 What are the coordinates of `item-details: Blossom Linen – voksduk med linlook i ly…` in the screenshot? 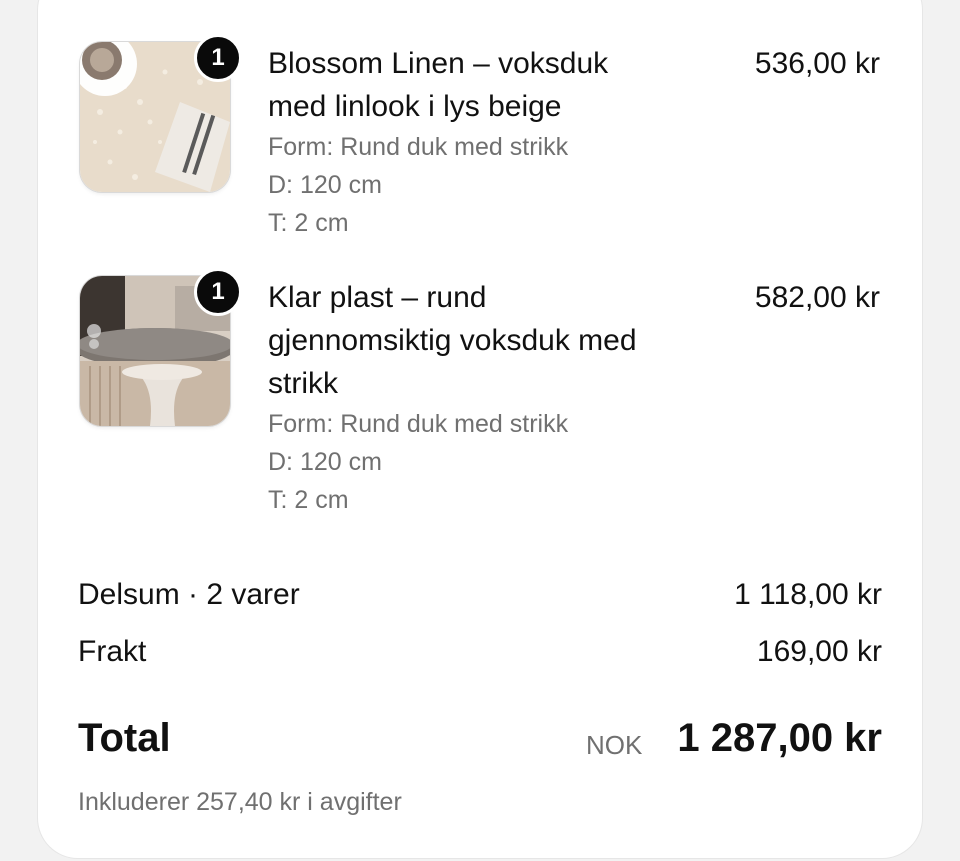 It's located at (493, 142).